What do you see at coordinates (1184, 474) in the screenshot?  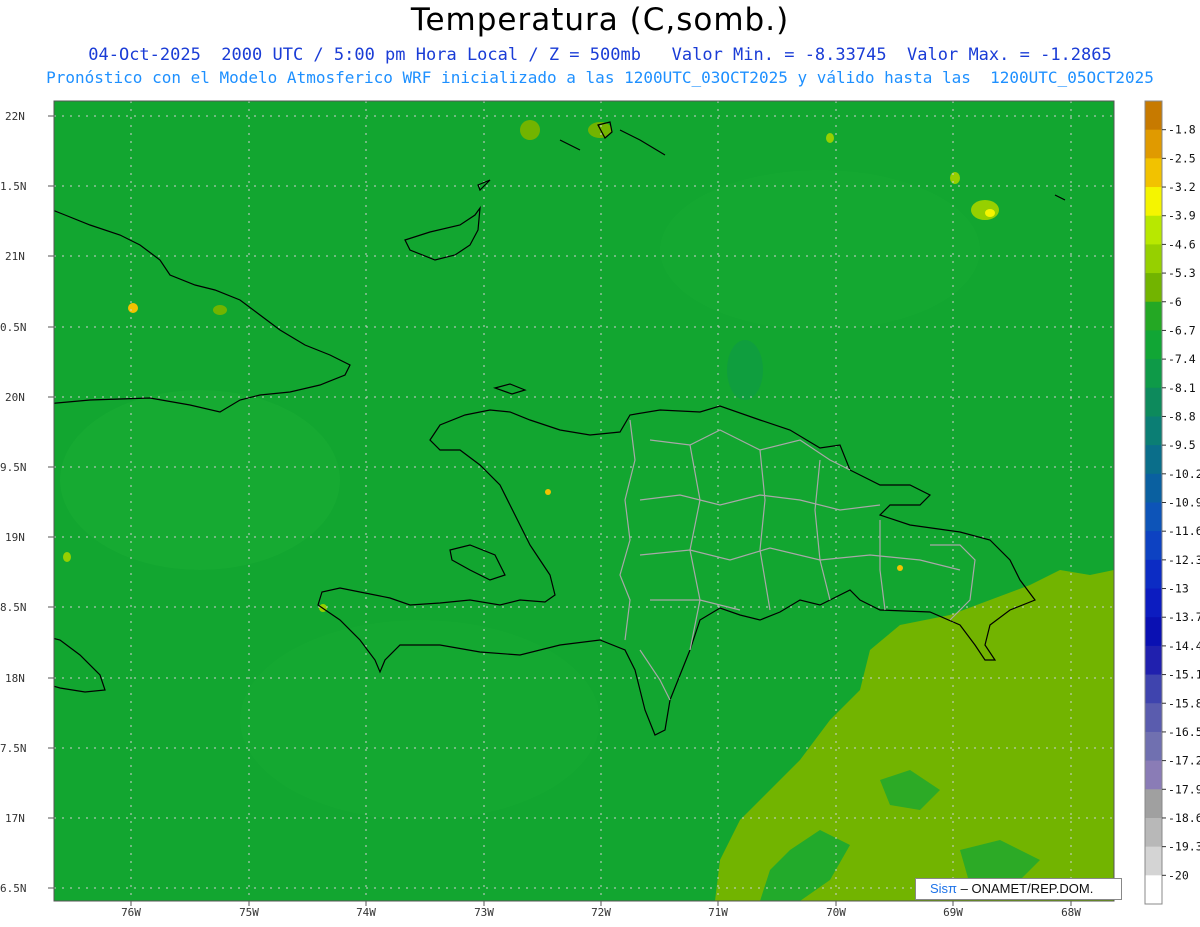 I see `colorbar-label: -10.2` at bounding box center [1184, 474].